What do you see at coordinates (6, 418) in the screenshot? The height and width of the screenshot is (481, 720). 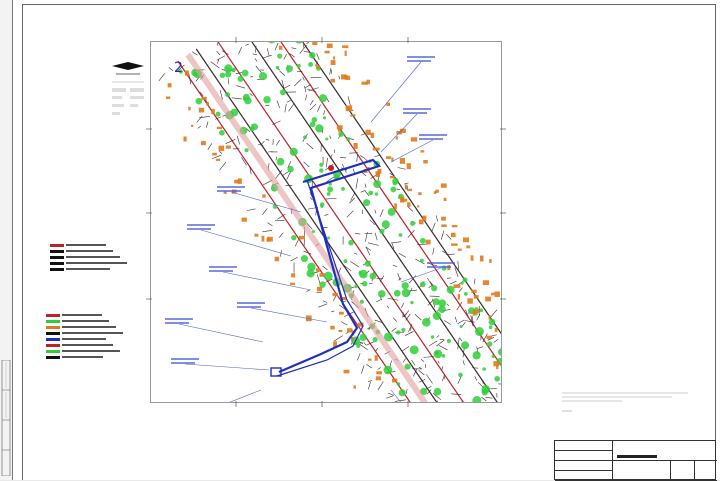 I see `side-stamp-icon` at bounding box center [6, 418].